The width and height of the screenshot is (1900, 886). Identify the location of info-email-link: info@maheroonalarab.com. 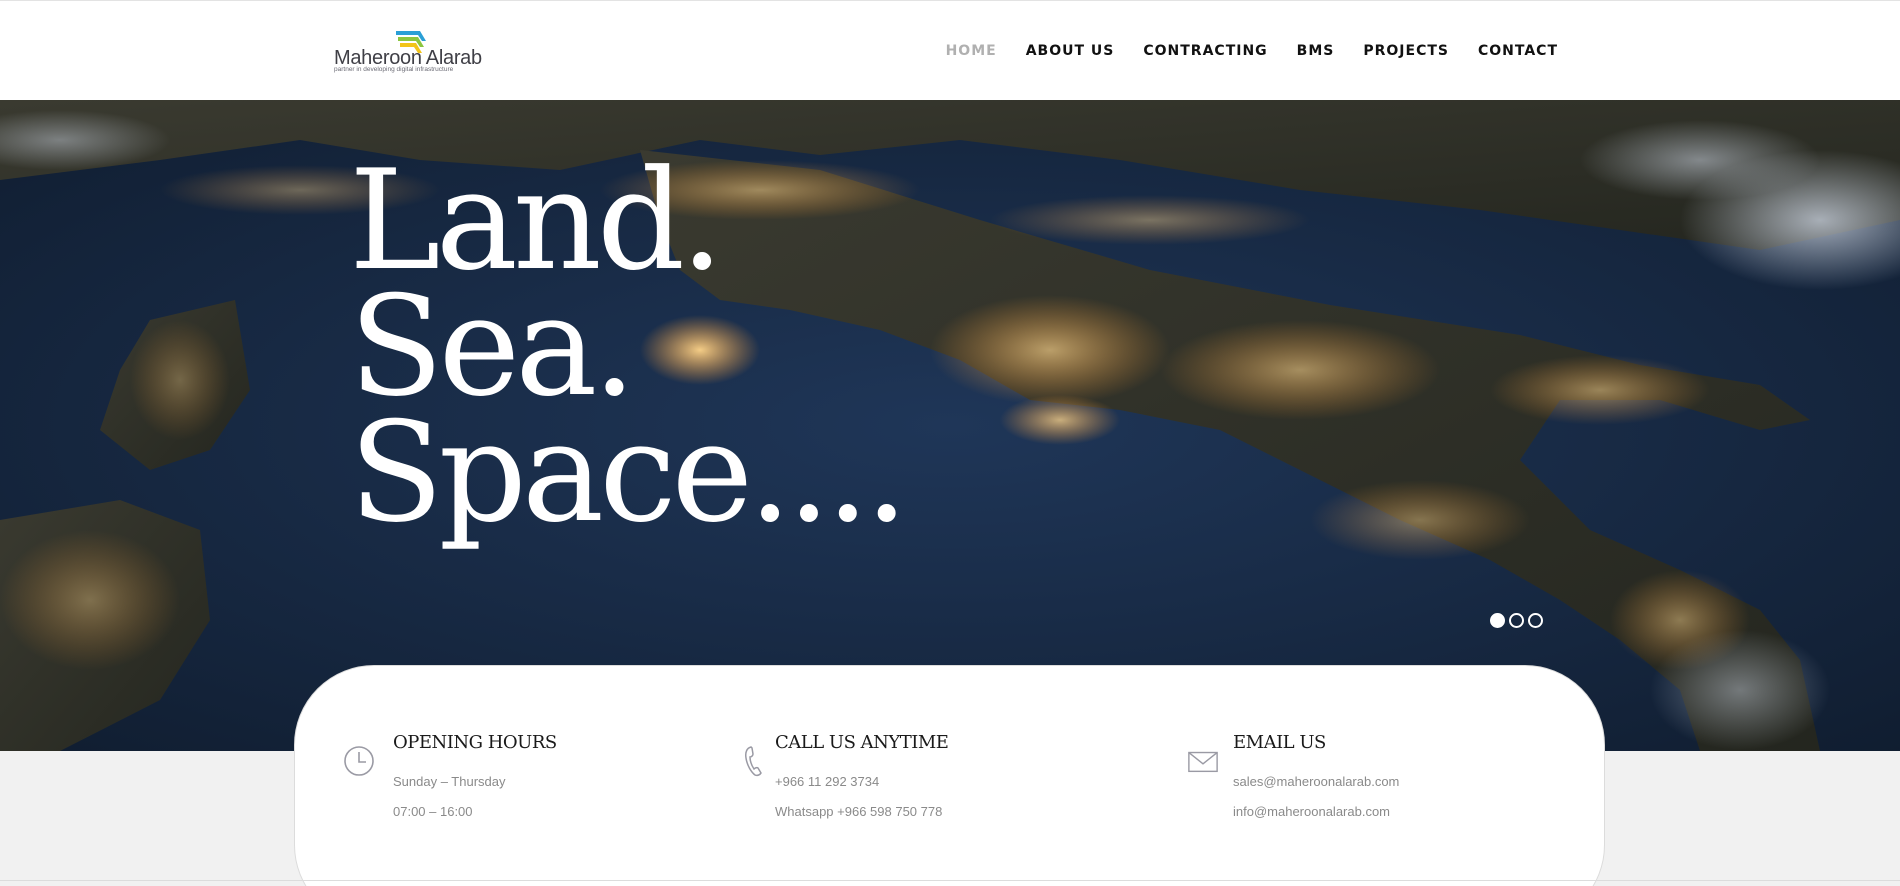
(1311, 811).